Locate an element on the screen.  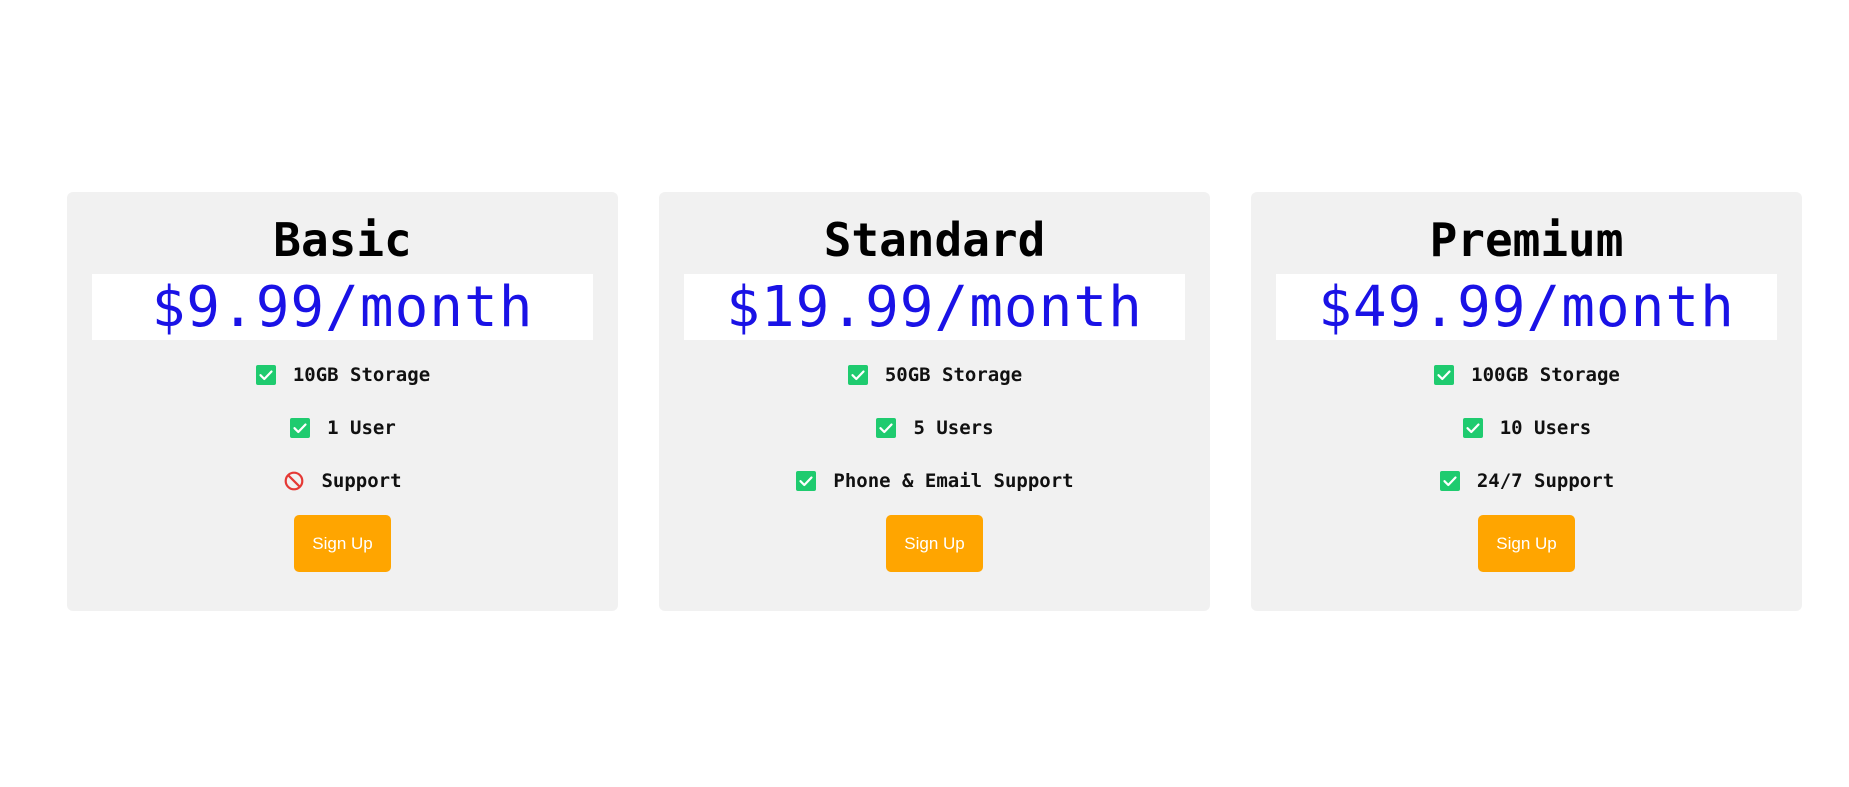
feature-item: 24/7 Support is located at coordinates (1526, 480).